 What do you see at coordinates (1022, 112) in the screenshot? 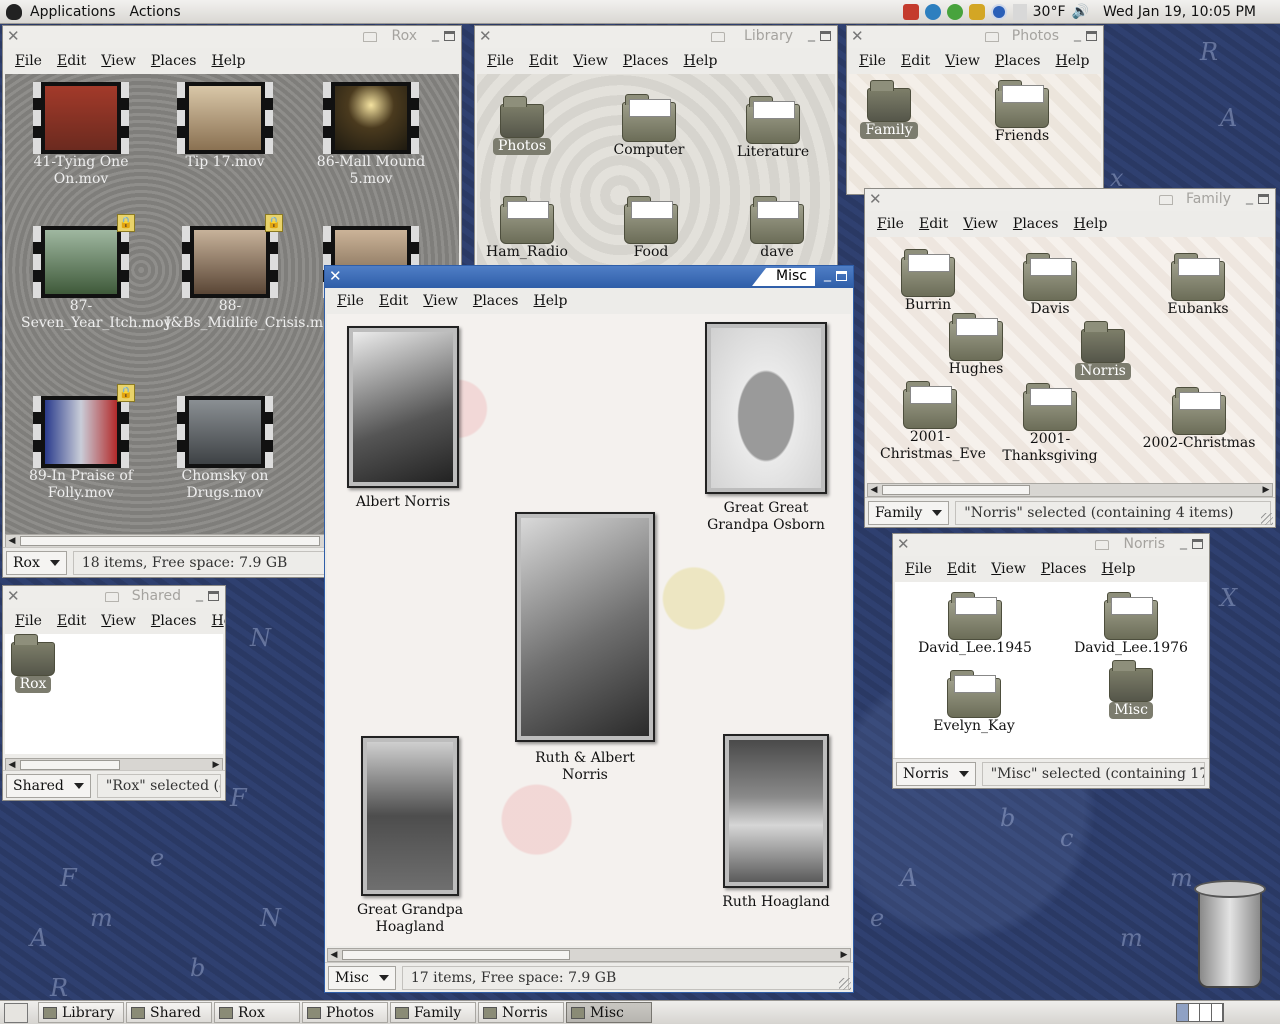
I see `folder-item: Friends` at bounding box center [1022, 112].